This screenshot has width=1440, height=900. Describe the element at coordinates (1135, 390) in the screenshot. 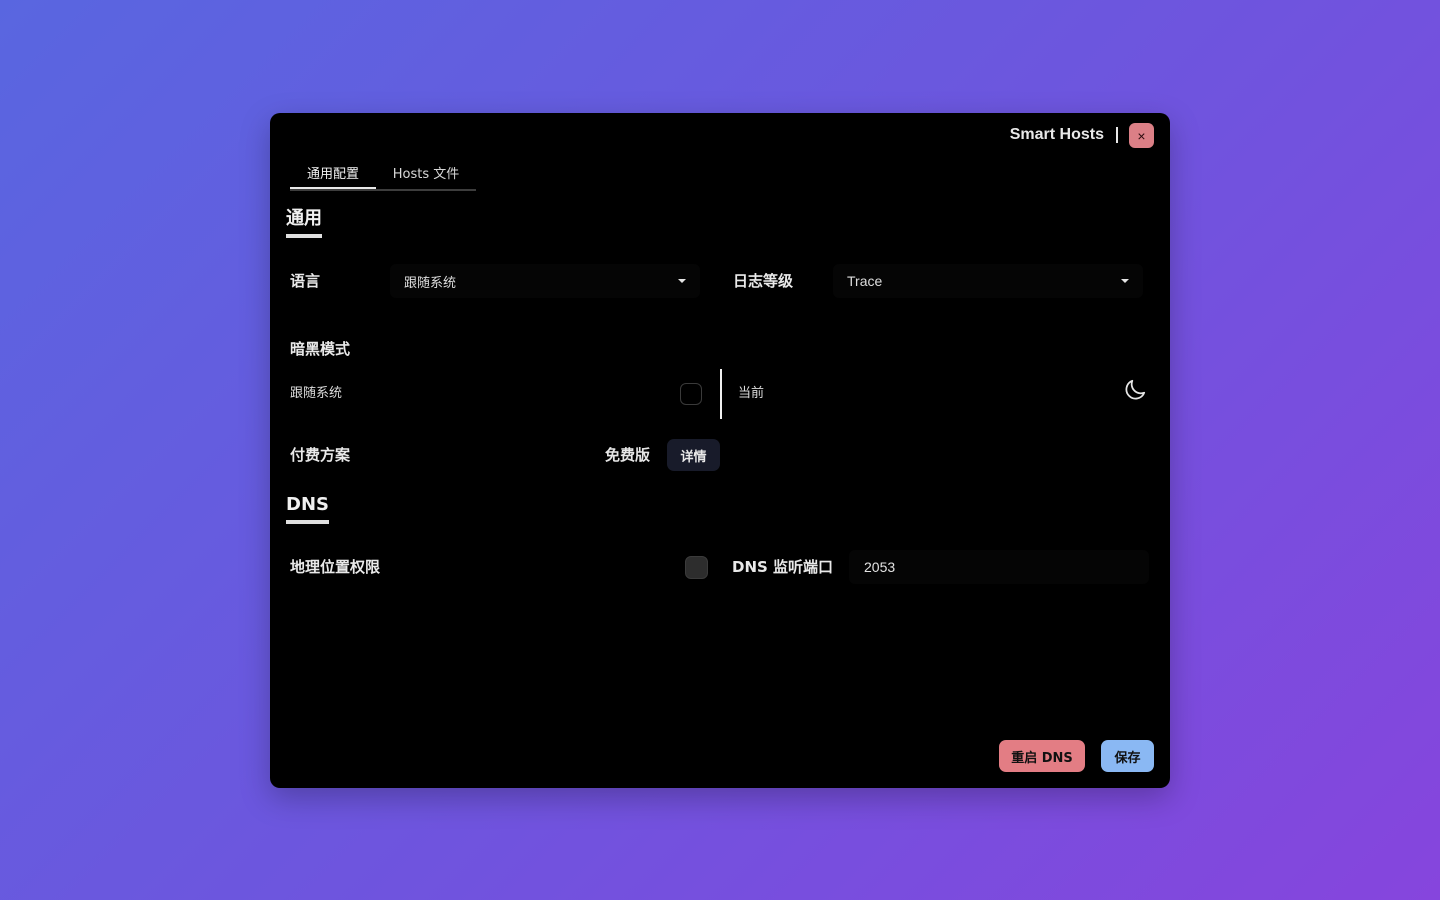

I see `moon-icon` at that location.